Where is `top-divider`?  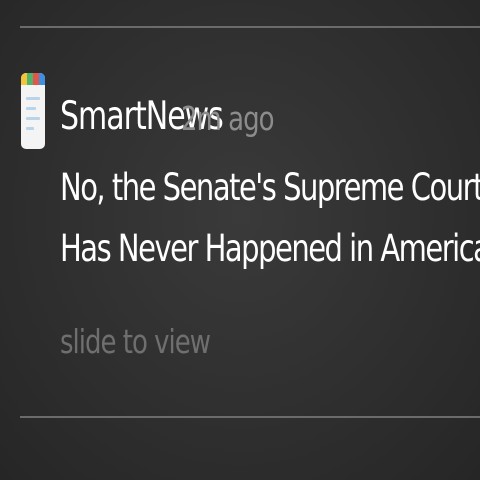 top-divider is located at coordinates (250, 27).